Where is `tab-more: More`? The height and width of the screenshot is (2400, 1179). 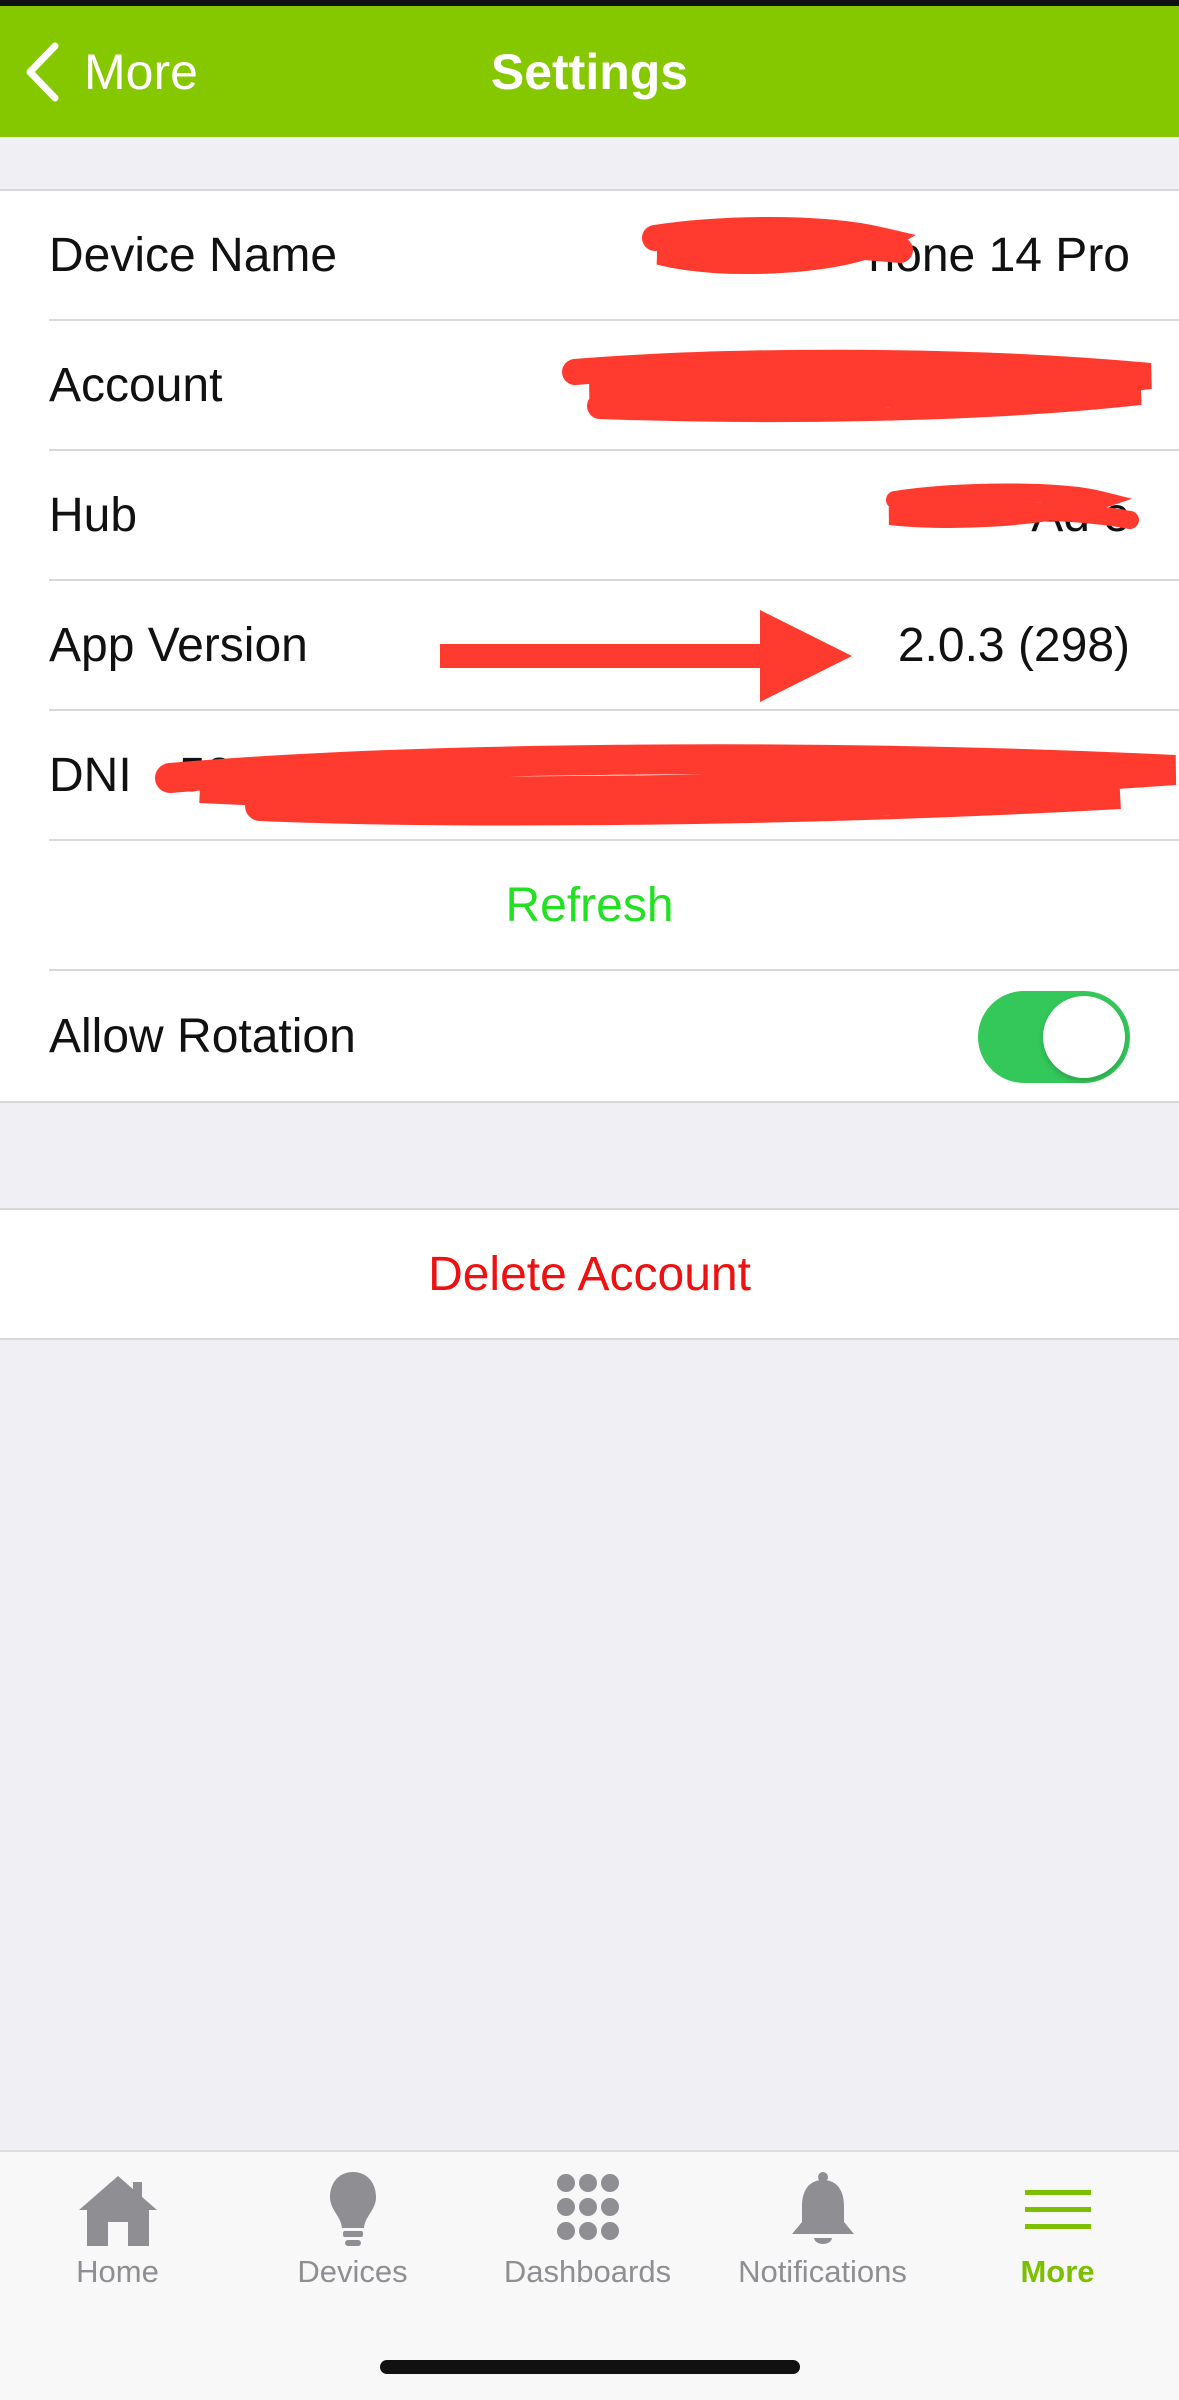
tab-more: More is located at coordinates (1057, 2235).